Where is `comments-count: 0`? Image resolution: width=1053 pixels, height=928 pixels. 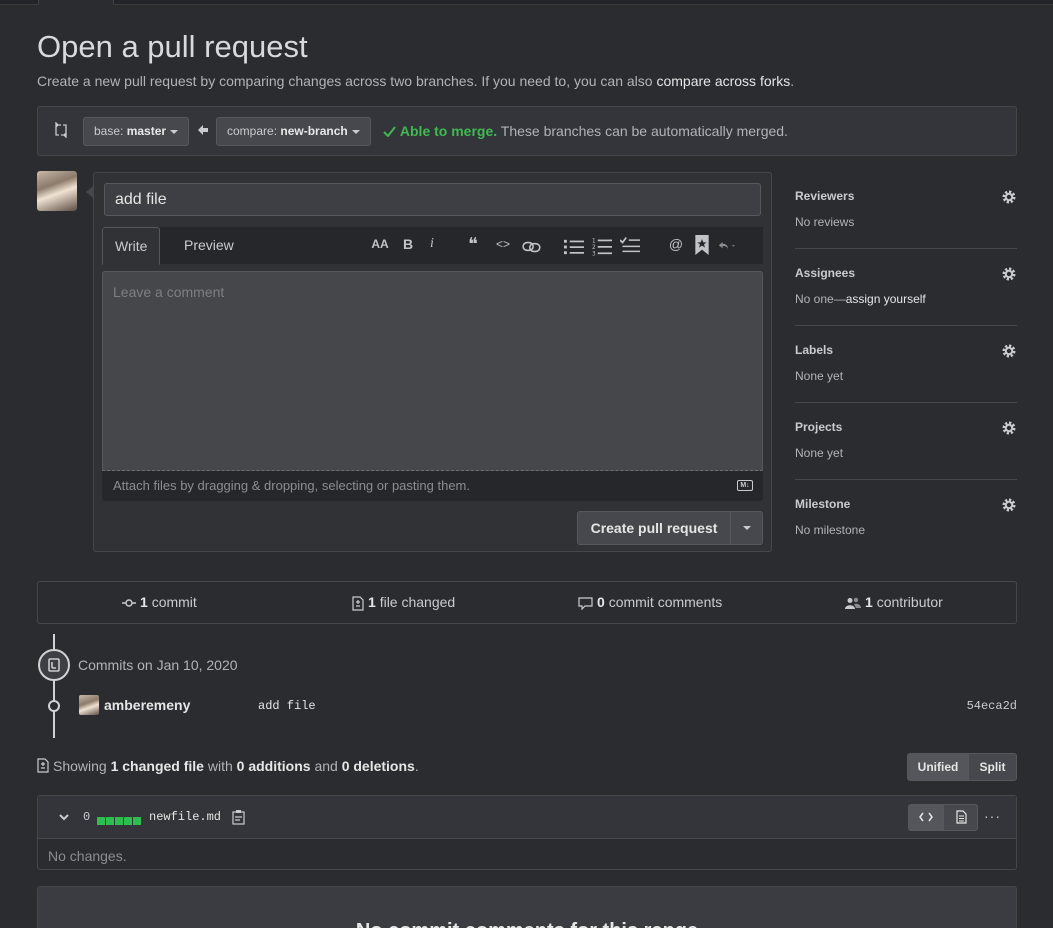 comments-count: 0 is located at coordinates (601, 602).